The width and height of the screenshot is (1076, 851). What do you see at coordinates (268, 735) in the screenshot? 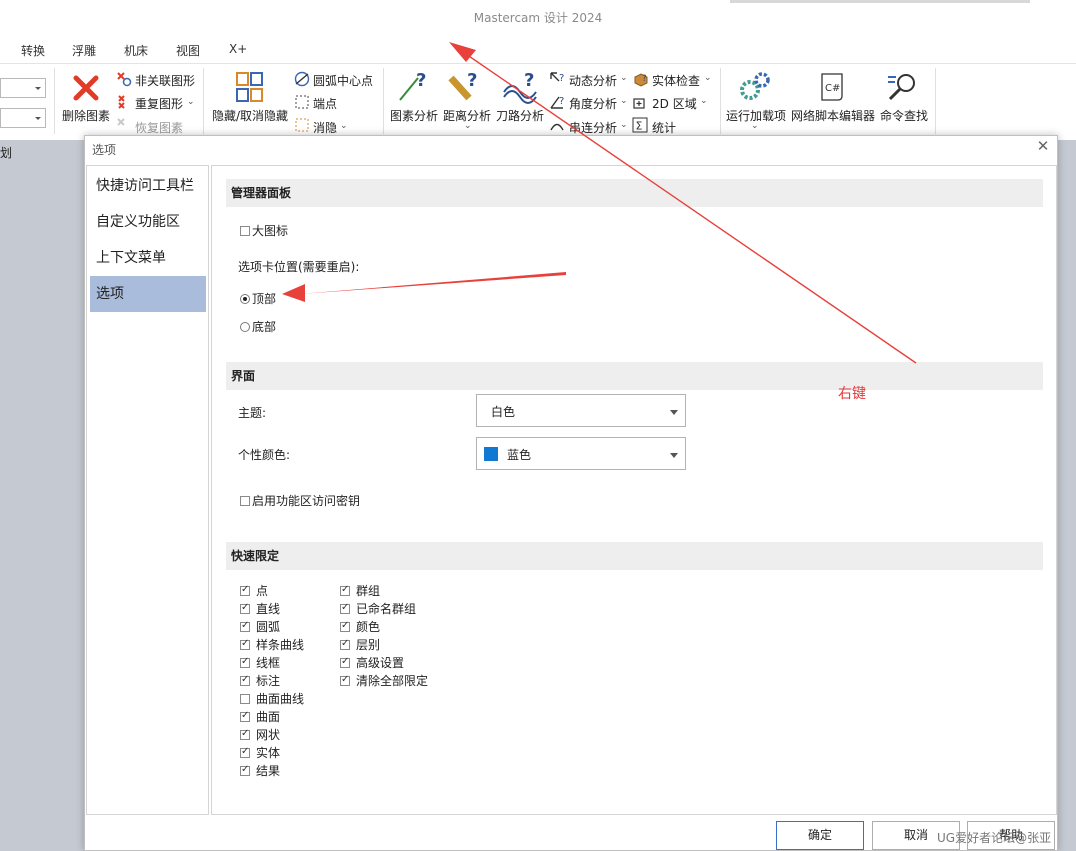
I see `quick-mask-label: 网状` at bounding box center [268, 735].